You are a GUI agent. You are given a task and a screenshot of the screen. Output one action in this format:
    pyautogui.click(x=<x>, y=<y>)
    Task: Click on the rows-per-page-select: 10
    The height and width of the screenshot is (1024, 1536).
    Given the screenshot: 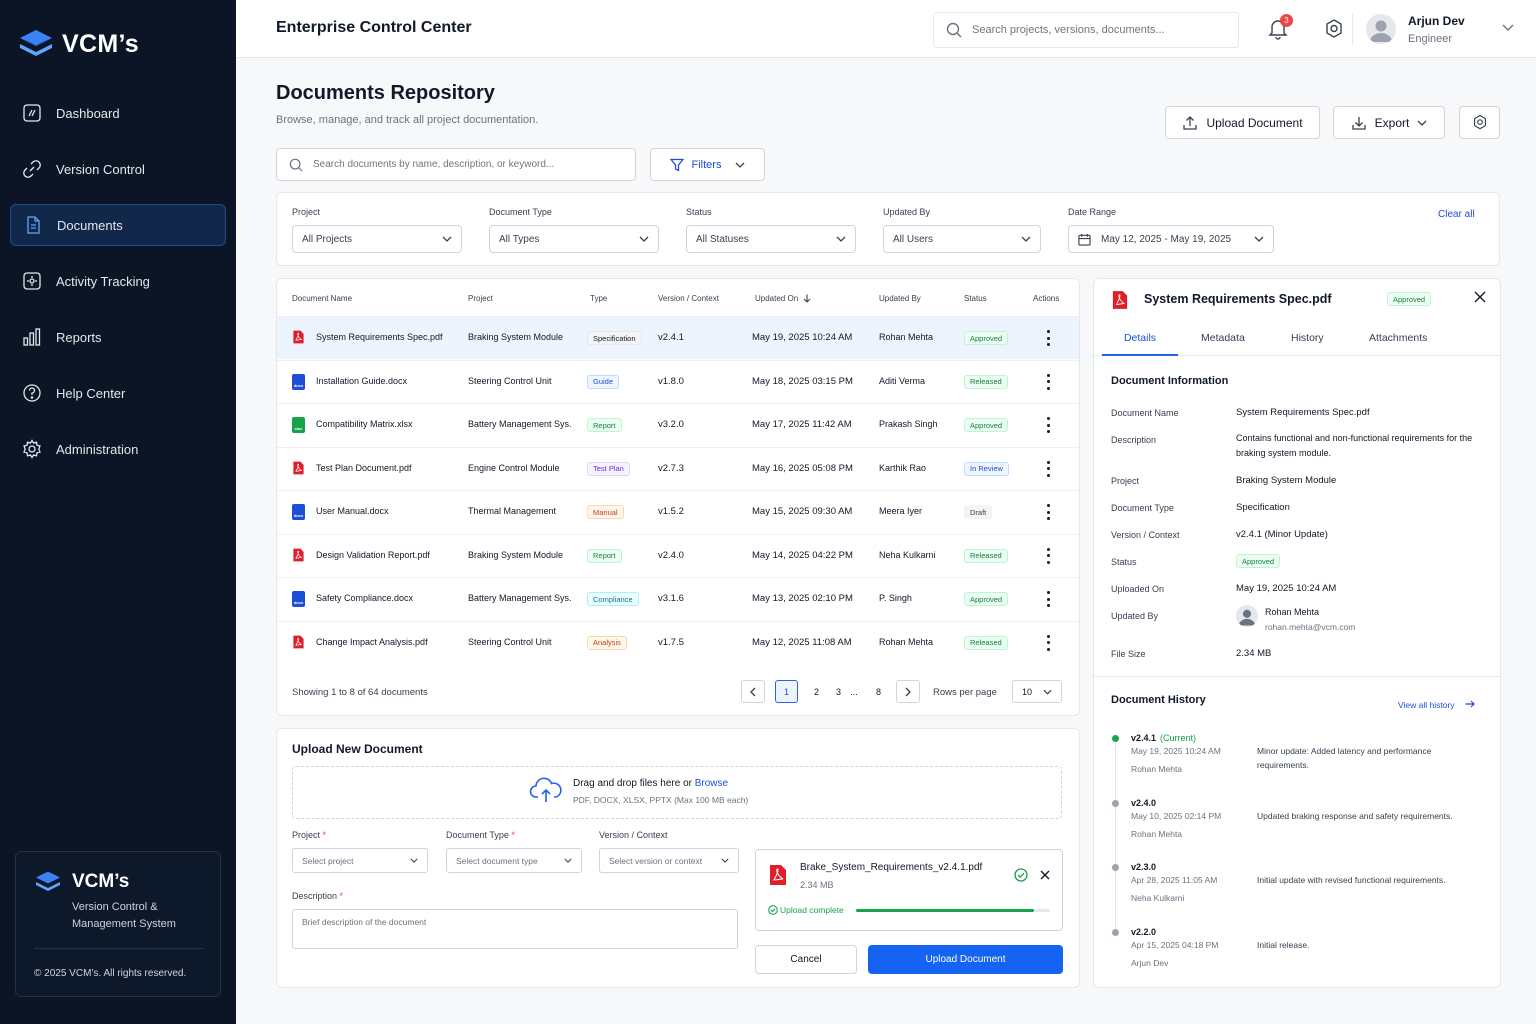 What is the action you would take?
    pyautogui.click(x=1037, y=691)
    